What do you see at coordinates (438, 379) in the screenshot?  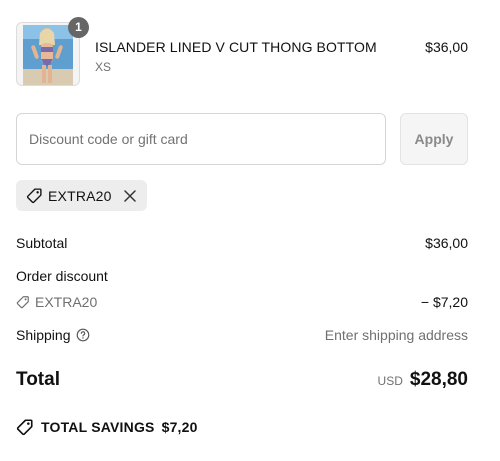 I see `total-value: $28,80` at bounding box center [438, 379].